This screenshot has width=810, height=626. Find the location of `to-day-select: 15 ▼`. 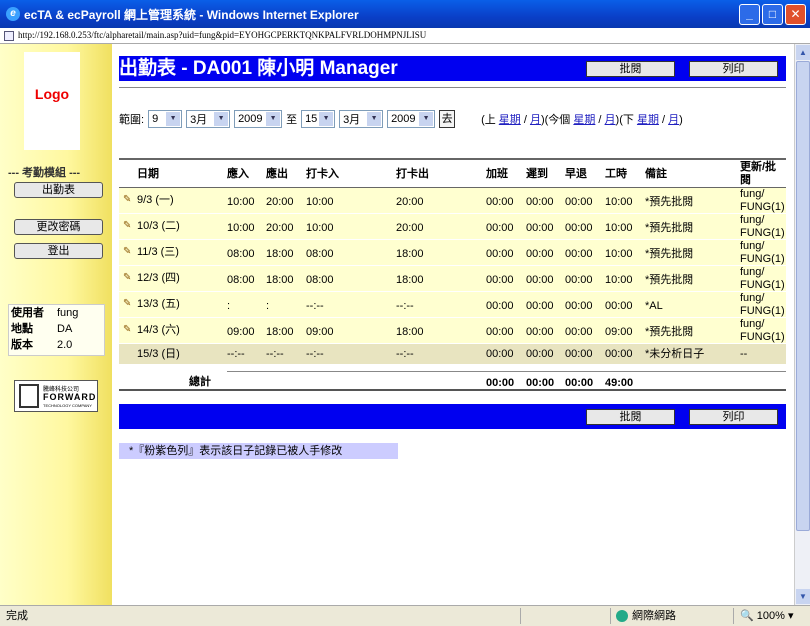

to-day-select: 15 ▼ is located at coordinates (318, 119).